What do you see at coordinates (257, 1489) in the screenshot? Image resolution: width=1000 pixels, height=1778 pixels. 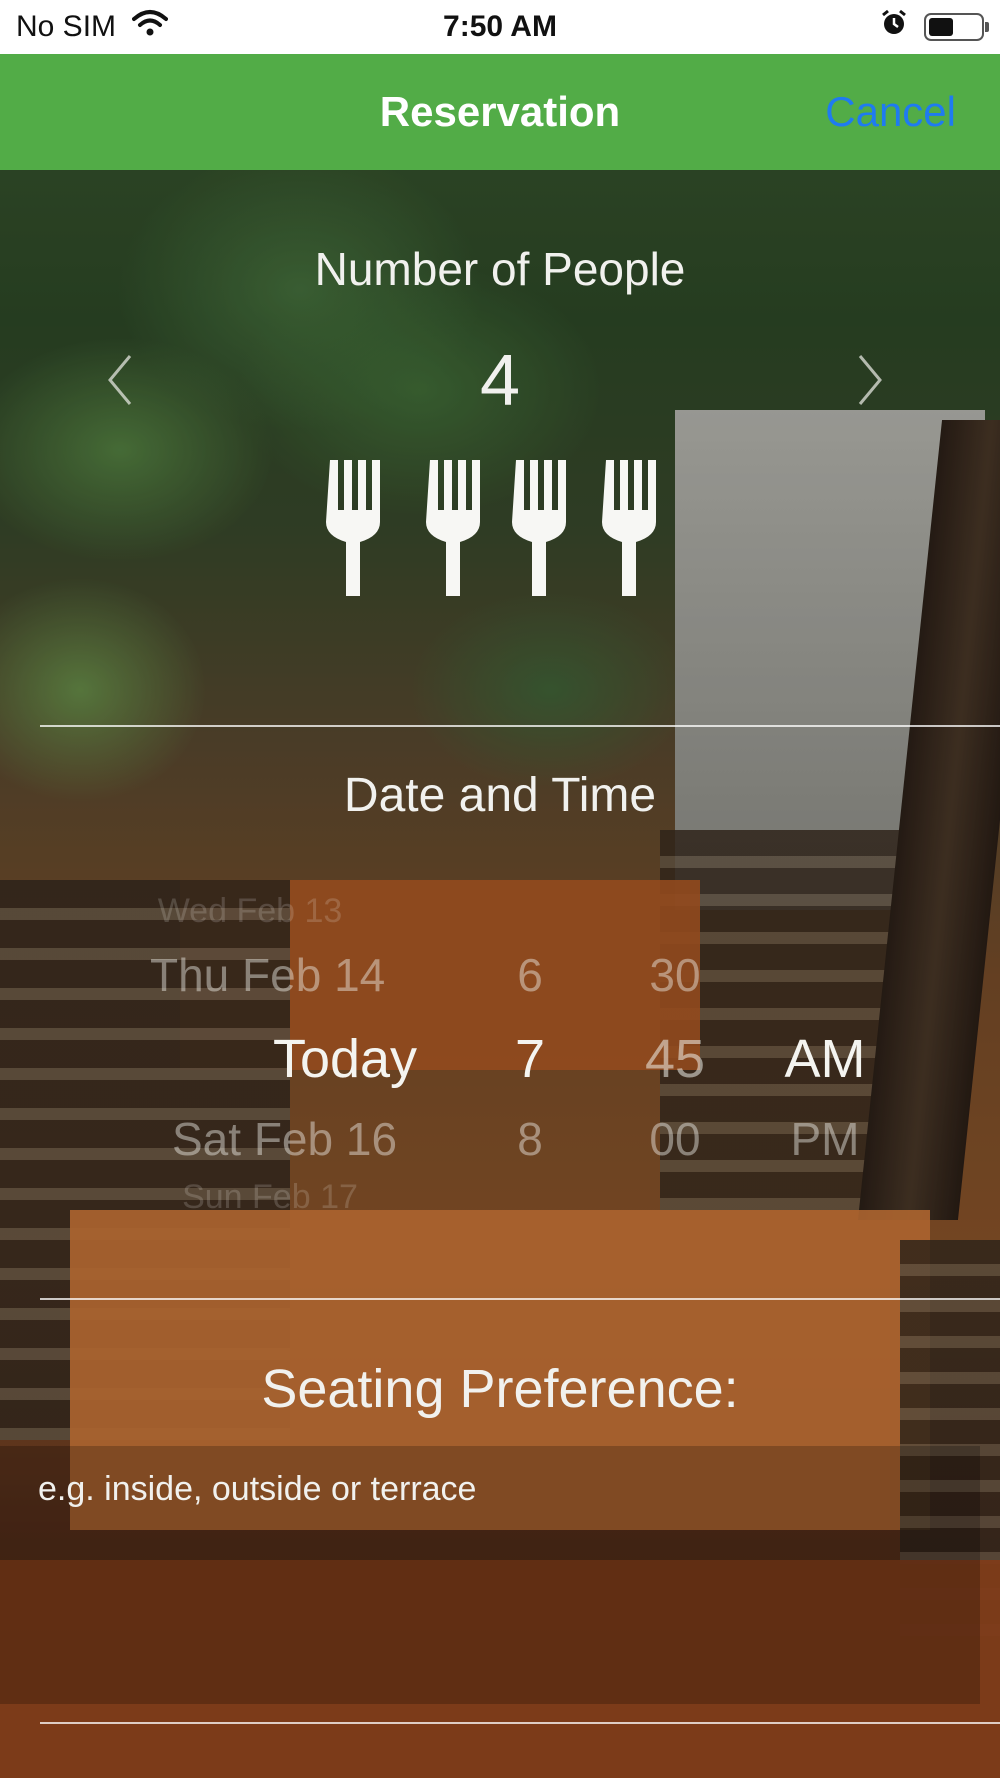 I see `seating-preference-placeholder: e.g. inside, outside or terrace` at bounding box center [257, 1489].